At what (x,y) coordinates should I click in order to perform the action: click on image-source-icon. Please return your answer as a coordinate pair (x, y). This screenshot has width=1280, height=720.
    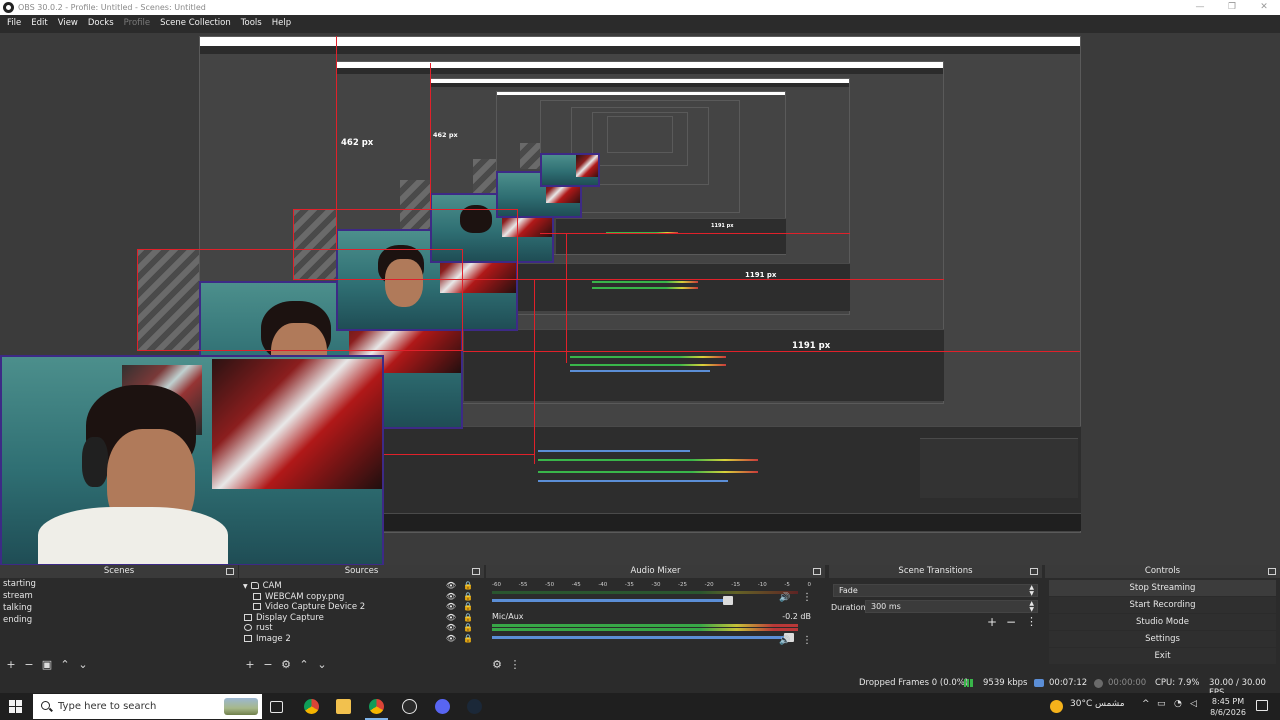
    Looking at the image, I should click on (248, 638).